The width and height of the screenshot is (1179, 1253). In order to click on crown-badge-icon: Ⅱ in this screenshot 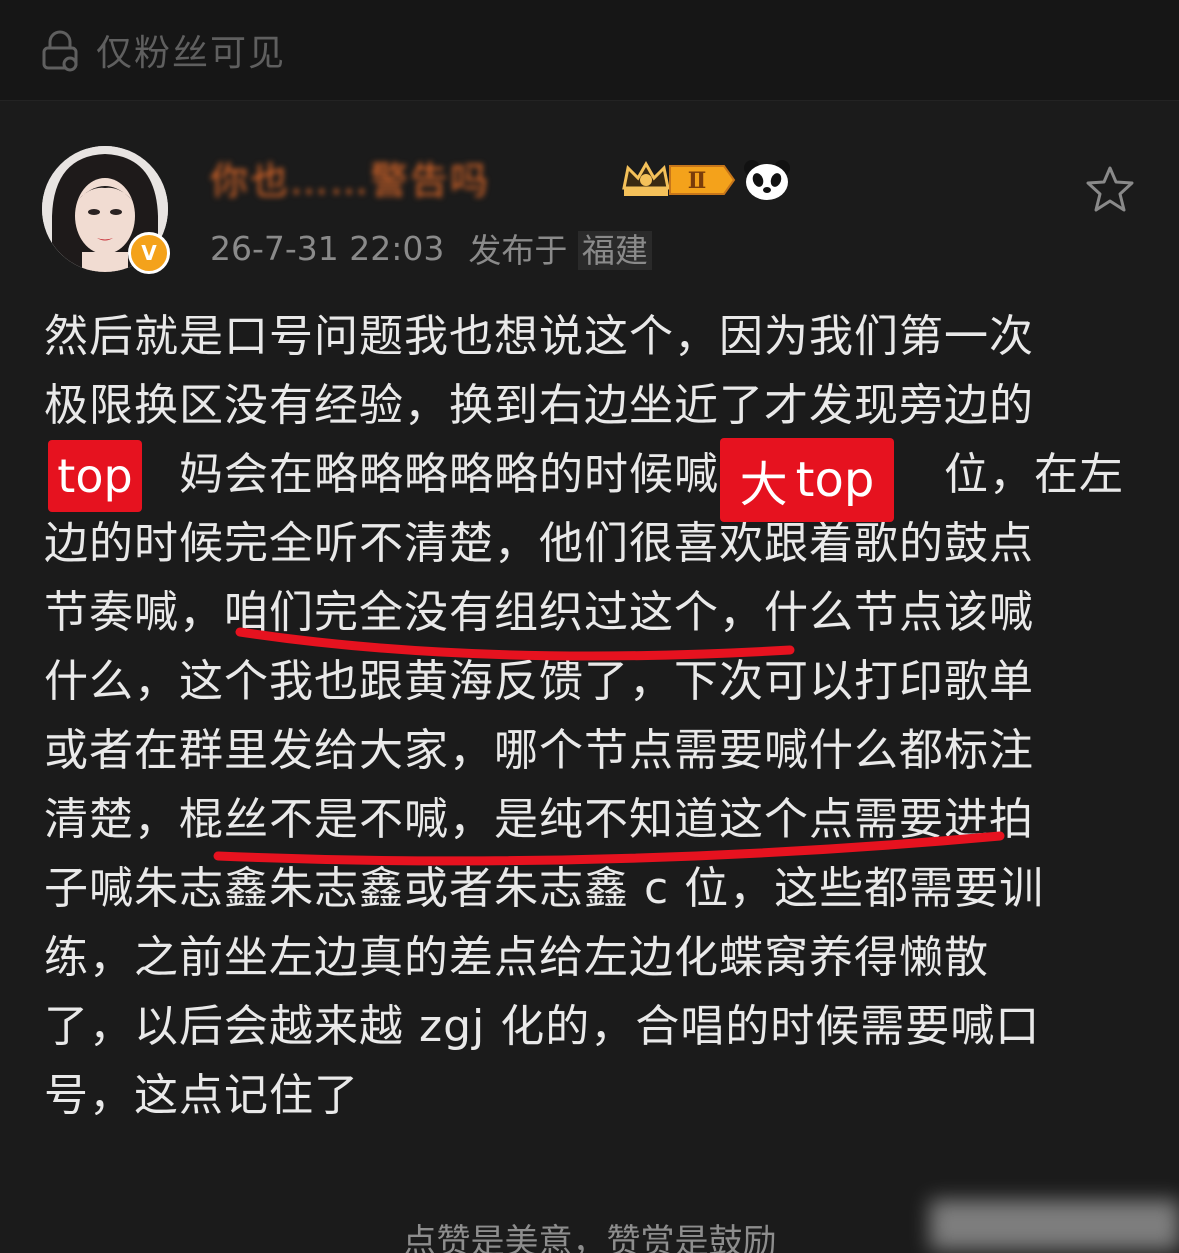, I will do `click(679, 182)`.